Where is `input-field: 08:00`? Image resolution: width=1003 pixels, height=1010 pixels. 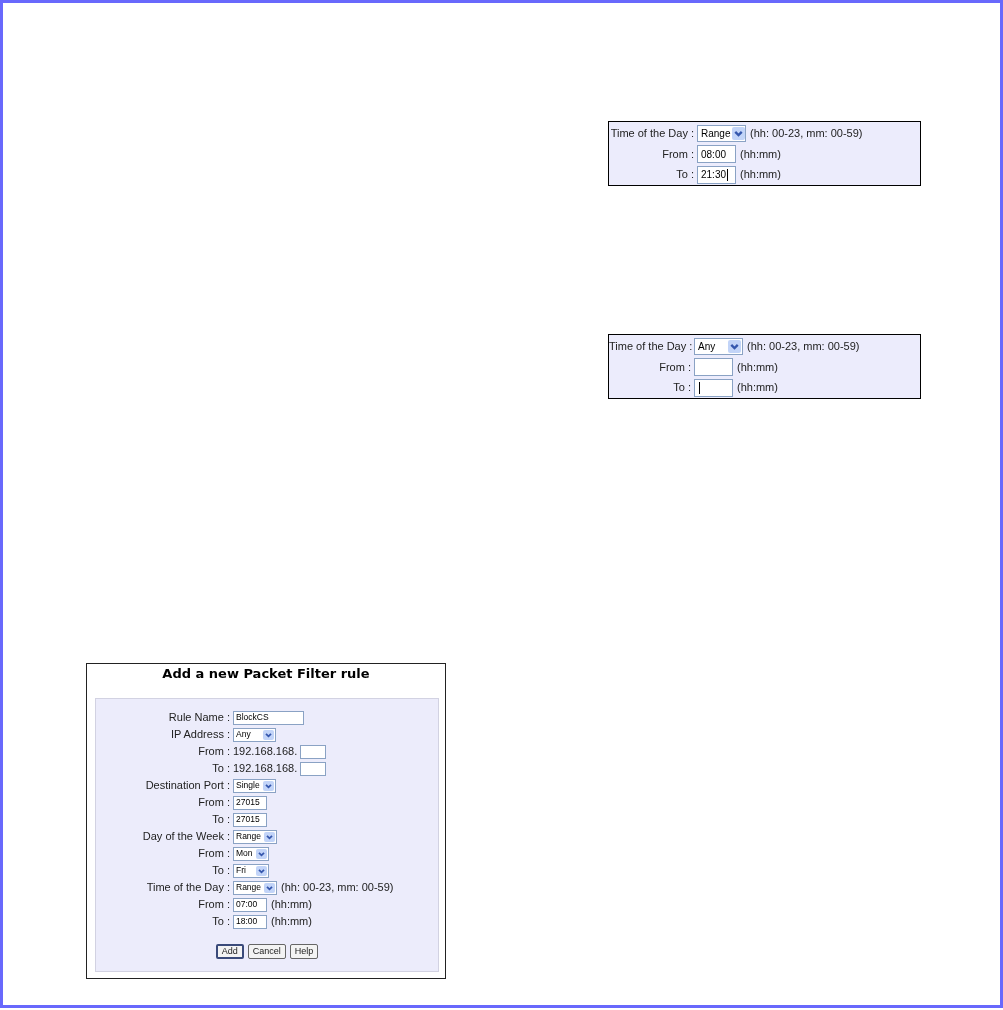 input-field: 08:00 is located at coordinates (716, 154).